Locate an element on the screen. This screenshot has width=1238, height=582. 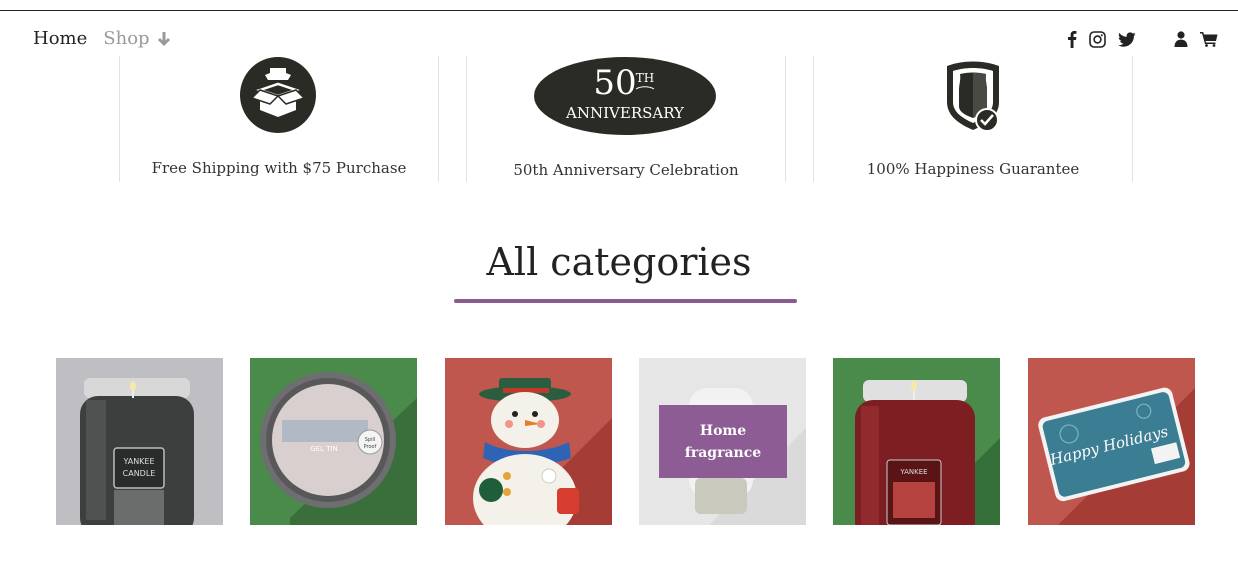
section-heading: All categories is located at coordinates (619, 262).